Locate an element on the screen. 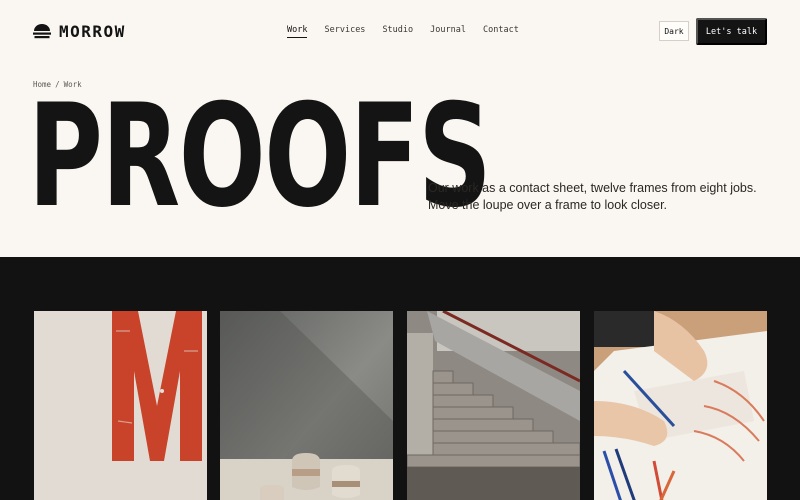  frame-letterpress-poster is located at coordinates (120, 405).